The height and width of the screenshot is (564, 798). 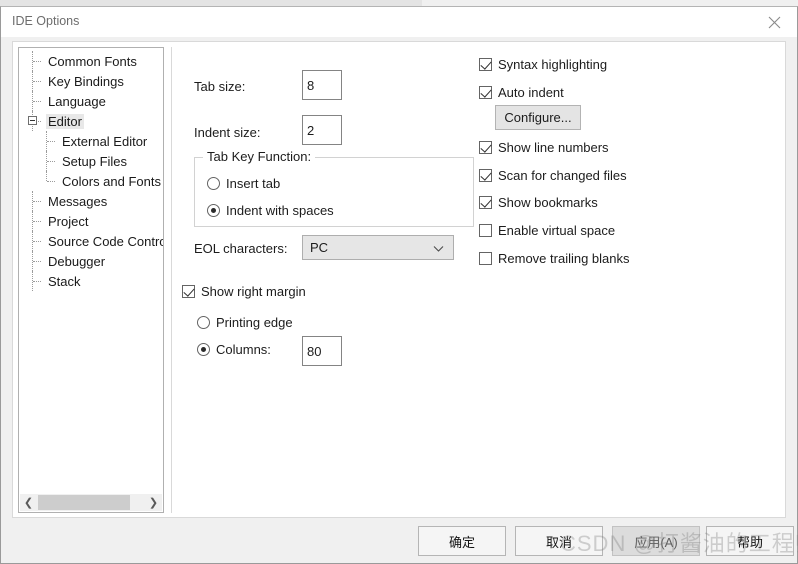 I want to click on tree-item-debugger: Debugger, so click(x=94, y=261).